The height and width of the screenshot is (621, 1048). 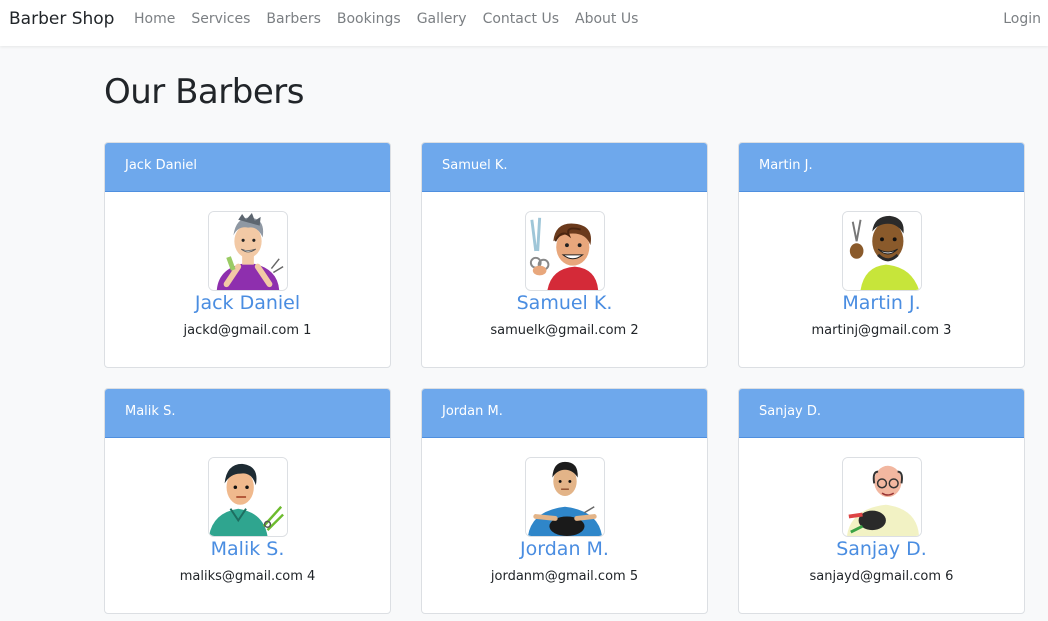 I want to click on barber-card: Malik S. Malik S. maliks@gmail.com 4, so click(x=247, y=501).